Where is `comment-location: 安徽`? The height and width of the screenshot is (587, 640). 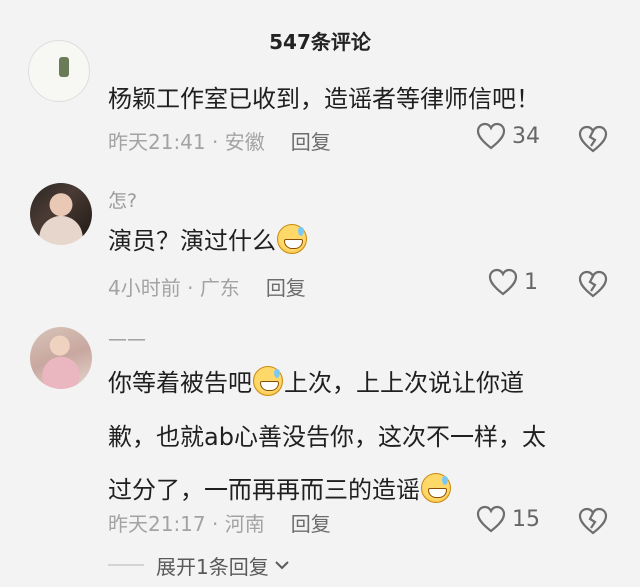
comment-location: 安徽 is located at coordinates (244, 142).